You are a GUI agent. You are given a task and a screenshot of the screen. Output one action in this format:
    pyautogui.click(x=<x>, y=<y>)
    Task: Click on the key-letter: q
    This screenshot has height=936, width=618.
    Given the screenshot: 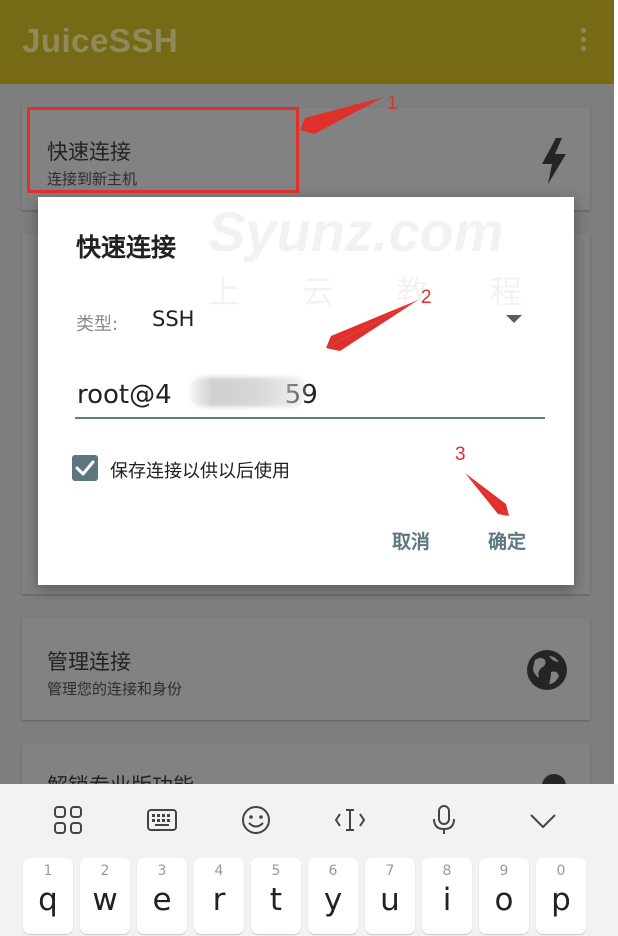 What is the action you would take?
    pyautogui.click(x=48, y=900)
    